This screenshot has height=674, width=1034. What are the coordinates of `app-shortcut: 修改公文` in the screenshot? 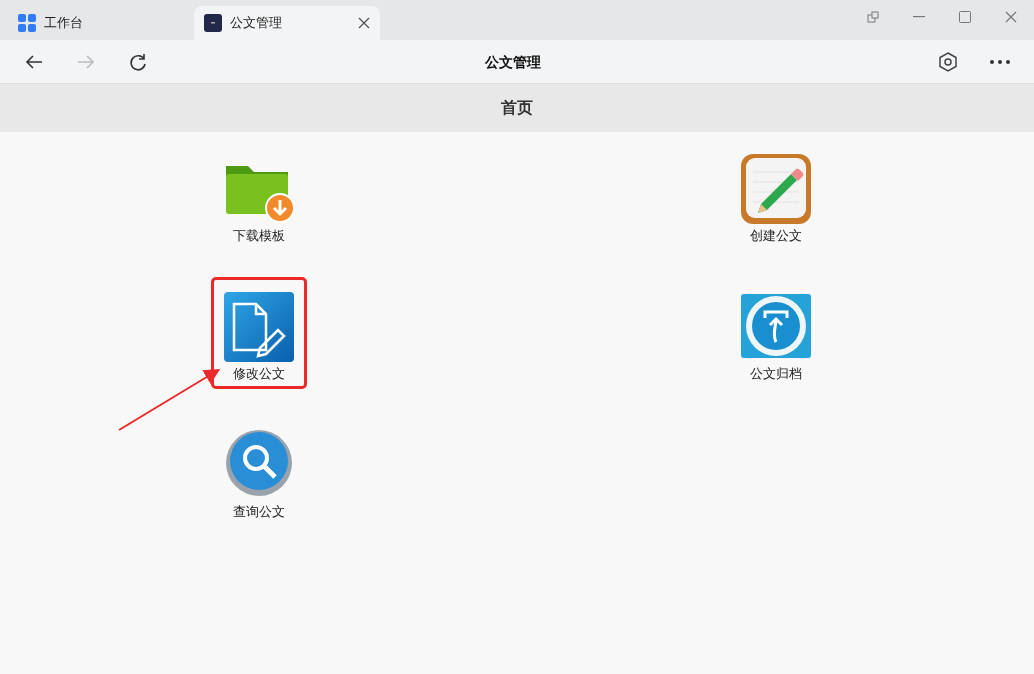 It's located at (258, 333).